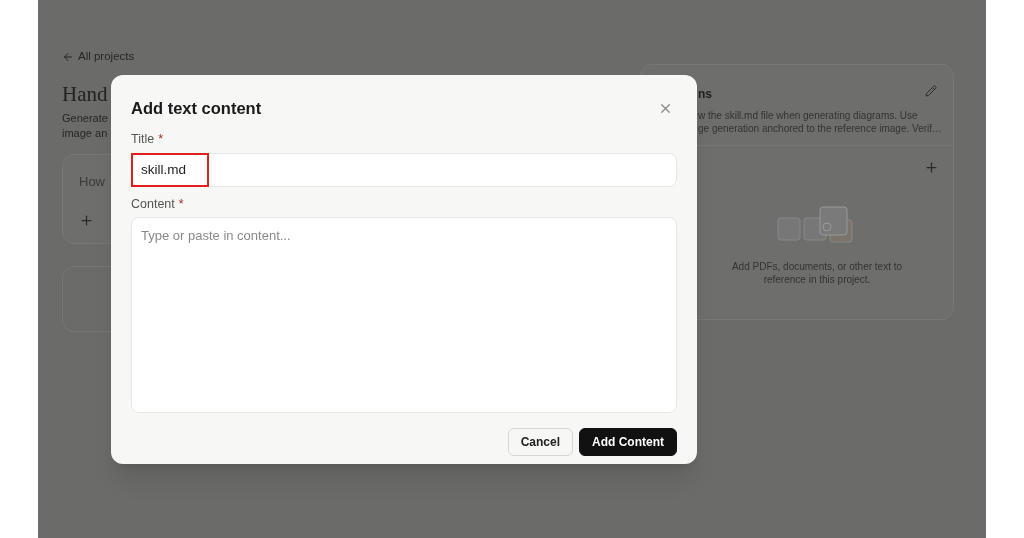 This screenshot has width=1024, height=538. What do you see at coordinates (153, 204) in the screenshot?
I see `field-label: Content` at bounding box center [153, 204].